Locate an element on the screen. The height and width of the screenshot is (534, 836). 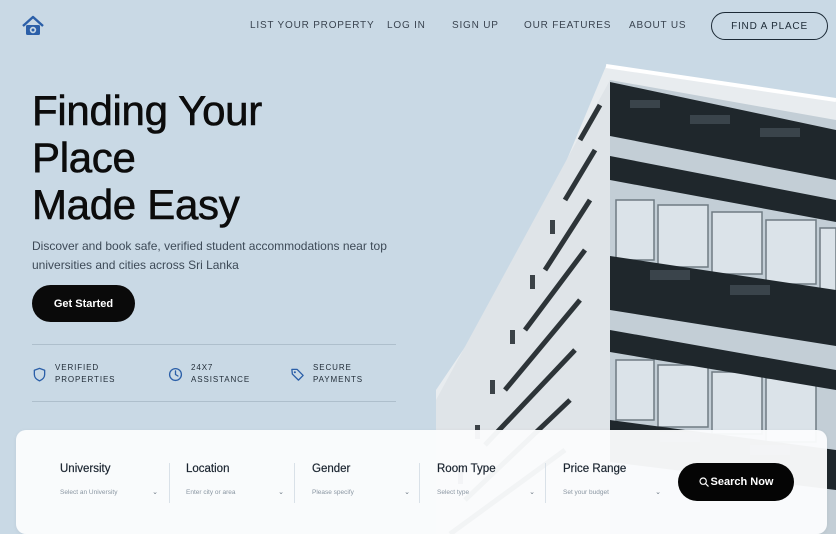
room-type-select: Select type ⌄ is located at coordinates (486, 492).